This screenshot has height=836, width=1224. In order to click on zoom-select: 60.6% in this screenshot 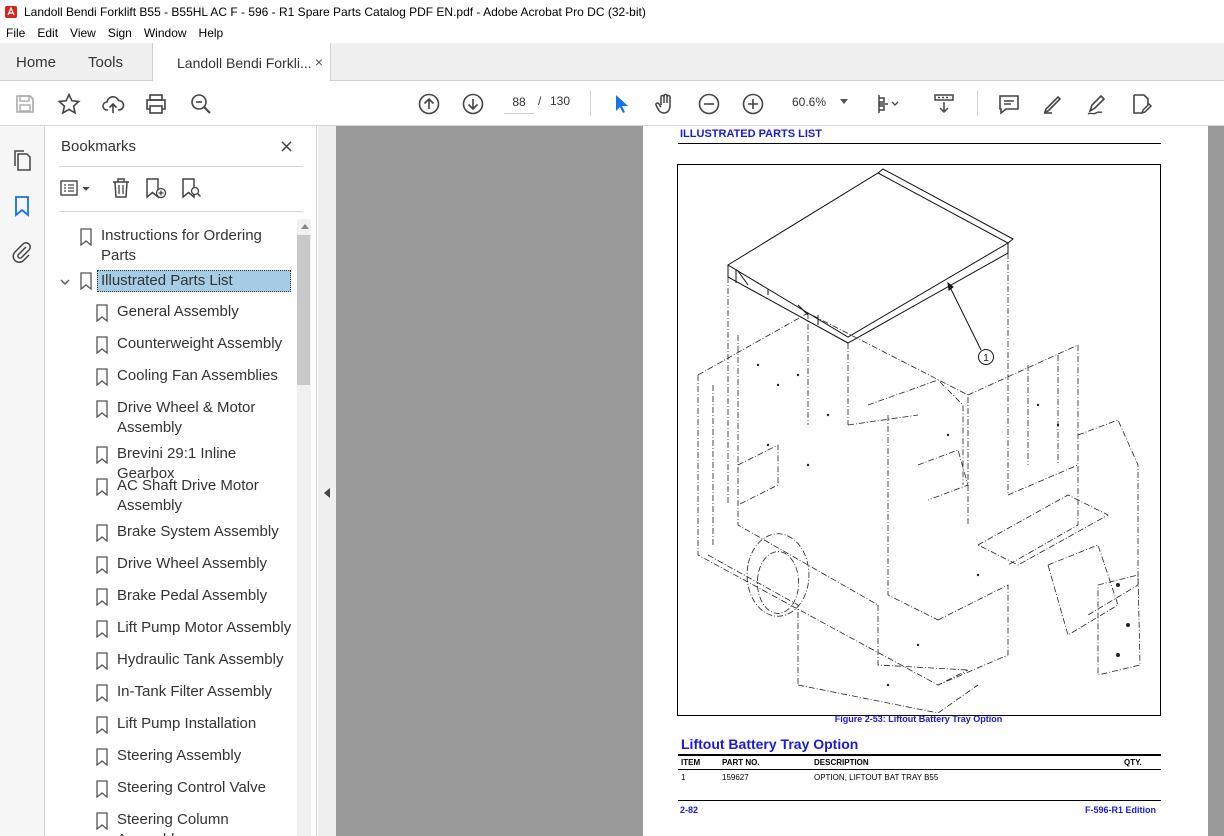, I will do `click(820, 102)`.